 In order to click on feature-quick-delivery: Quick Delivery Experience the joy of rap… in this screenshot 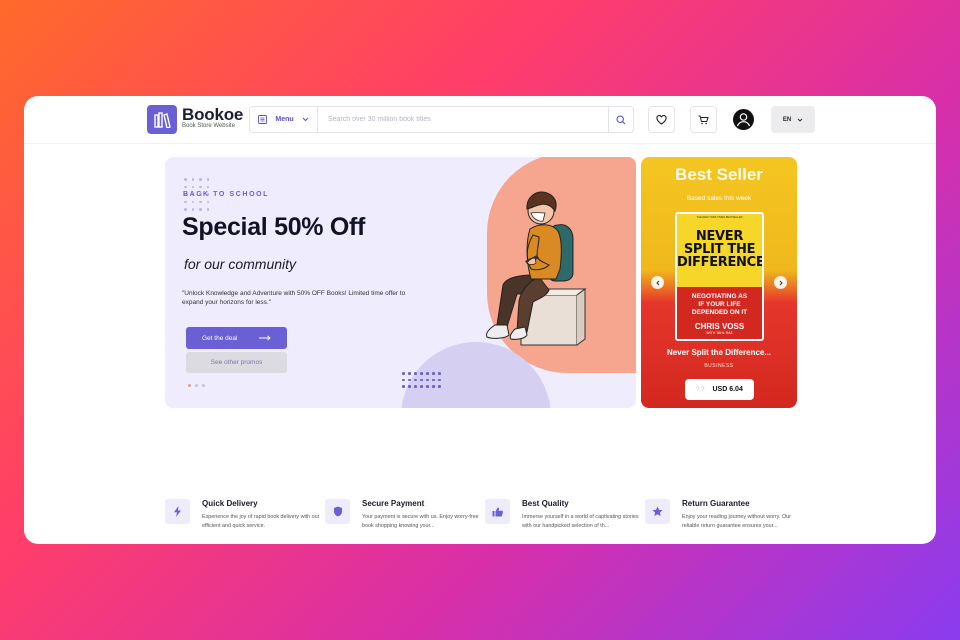, I will do `click(242, 517)`.